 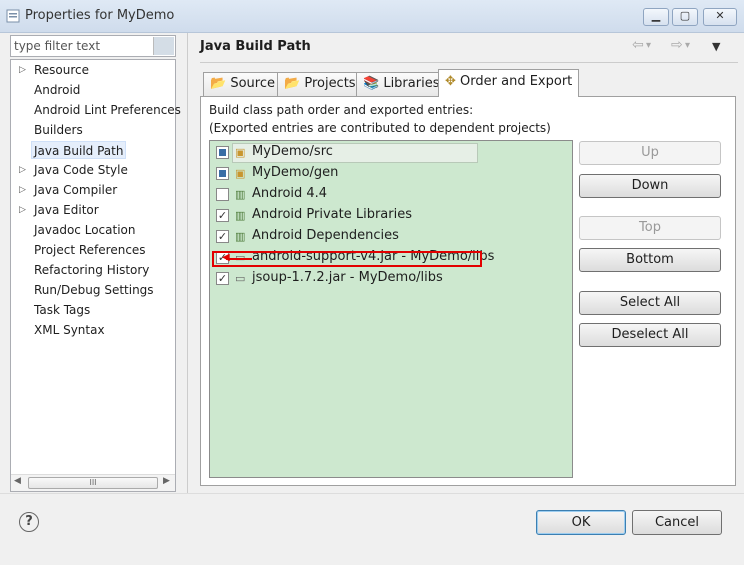 What do you see at coordinates (650, 303) in the screenshot?
I see `select-all-button: Select All` at bounding box center [650, 303].